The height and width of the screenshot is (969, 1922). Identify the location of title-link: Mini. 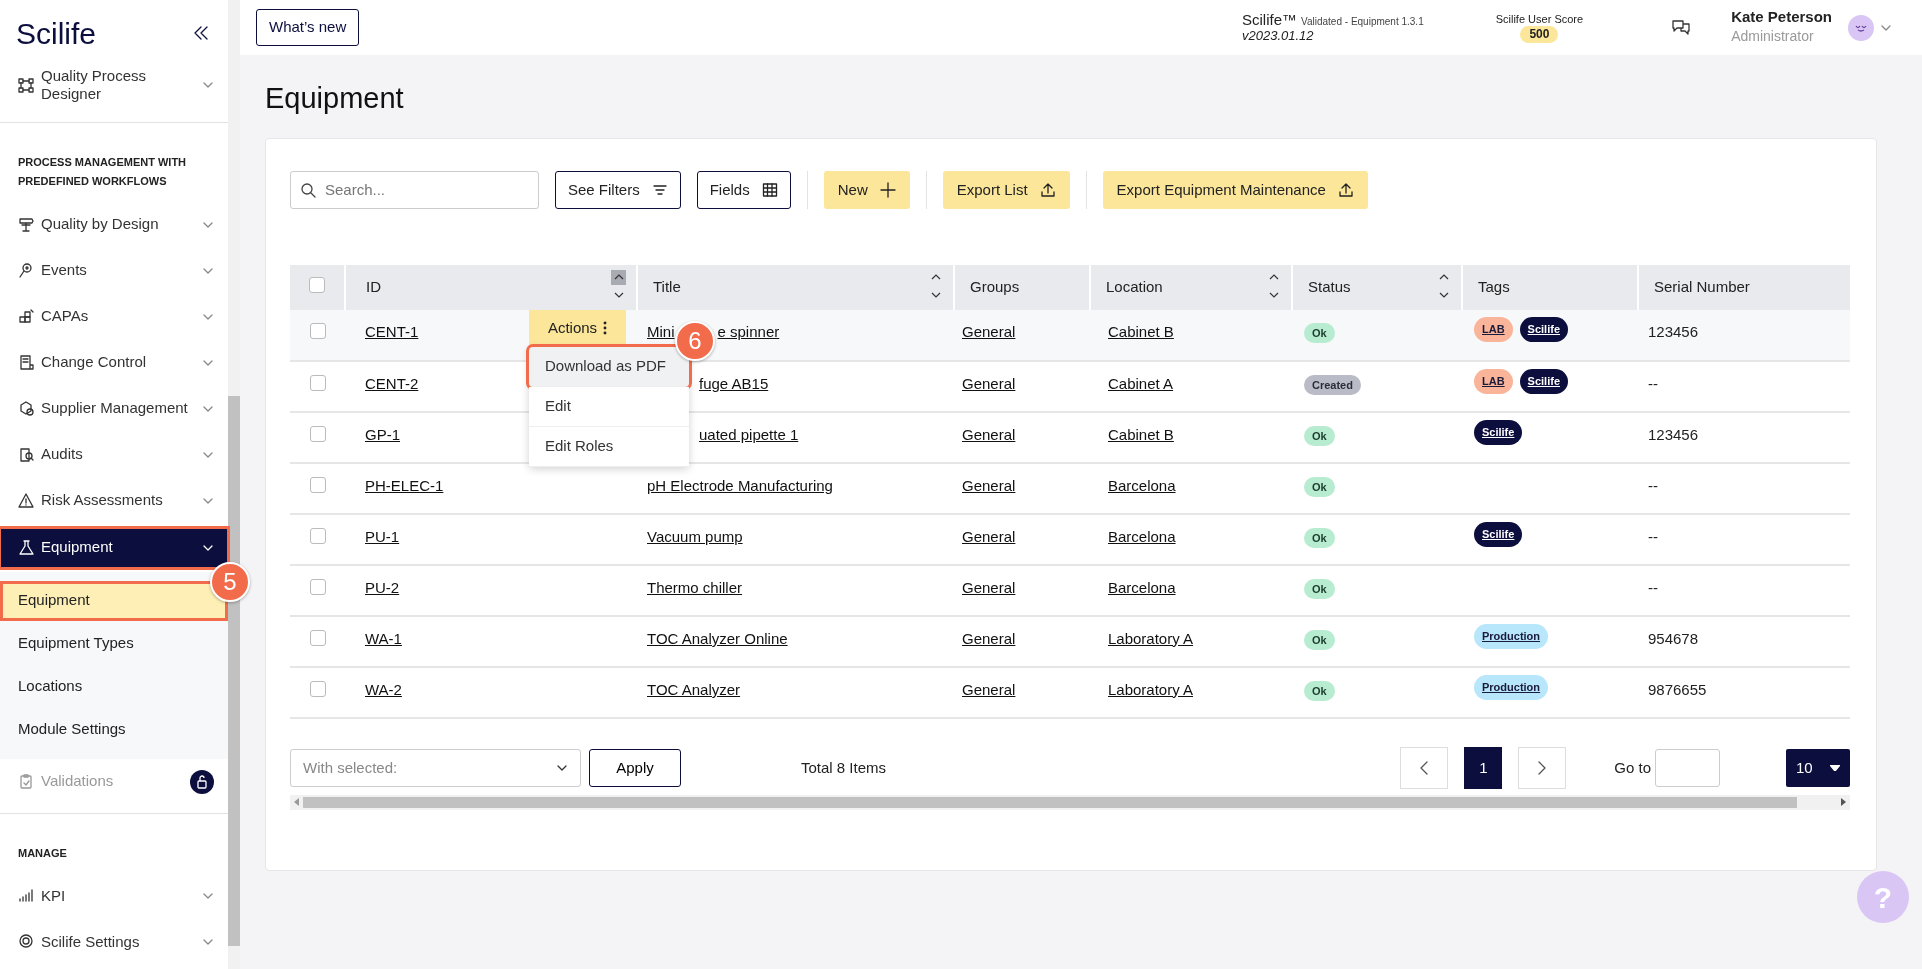
(661, 331).